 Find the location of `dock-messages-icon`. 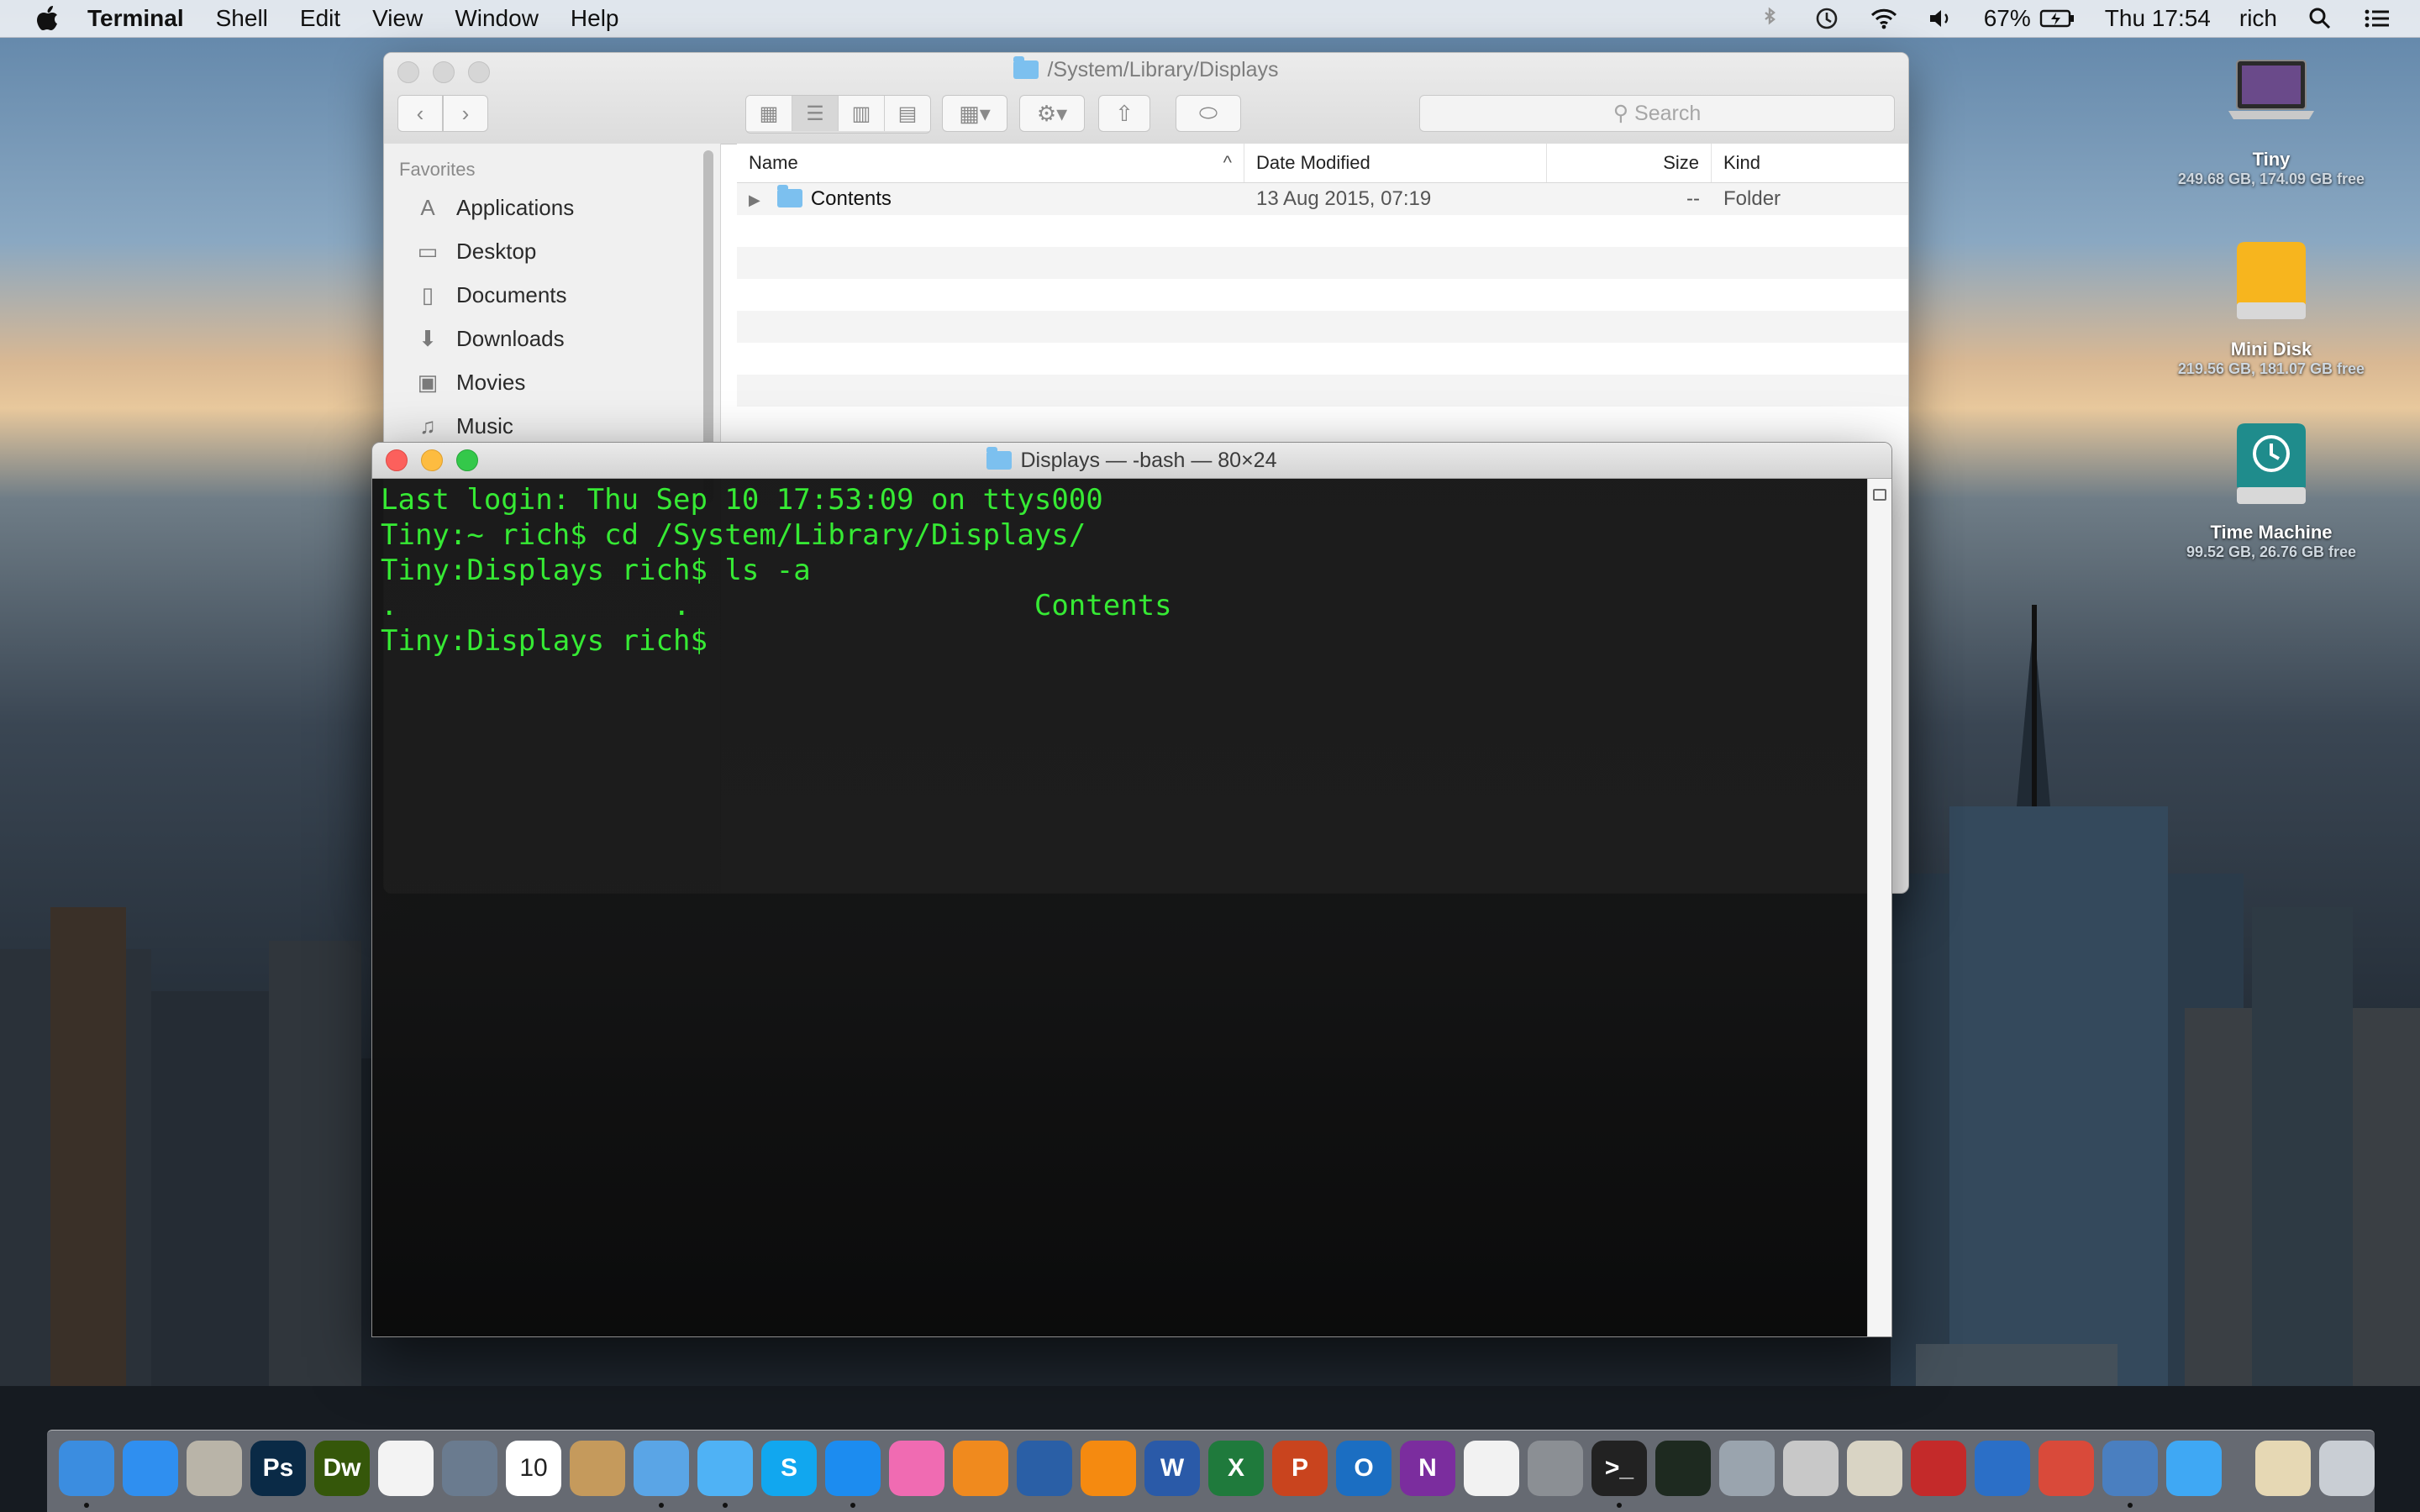

dock-messages-icon is located at coordinates (725, 1474).